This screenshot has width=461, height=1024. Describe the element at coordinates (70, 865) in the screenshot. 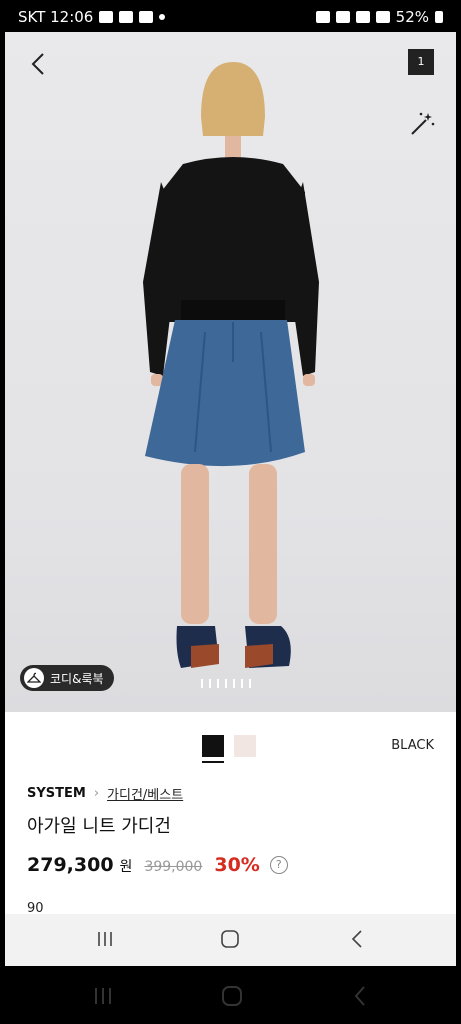

I see `sale-price: 279,300` at that location.